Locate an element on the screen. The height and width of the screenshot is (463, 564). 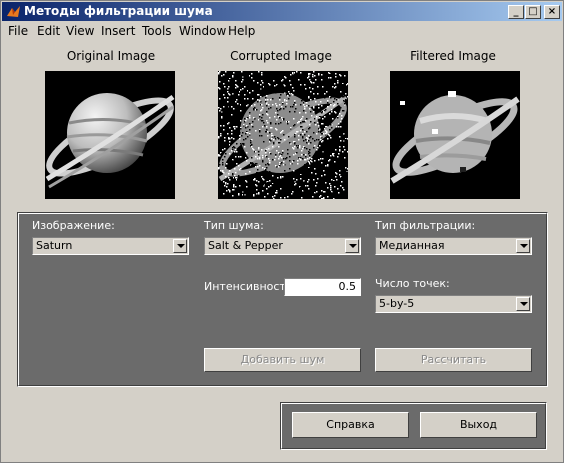
points-select: 5-by-5 is located at coordinates (453, 304).